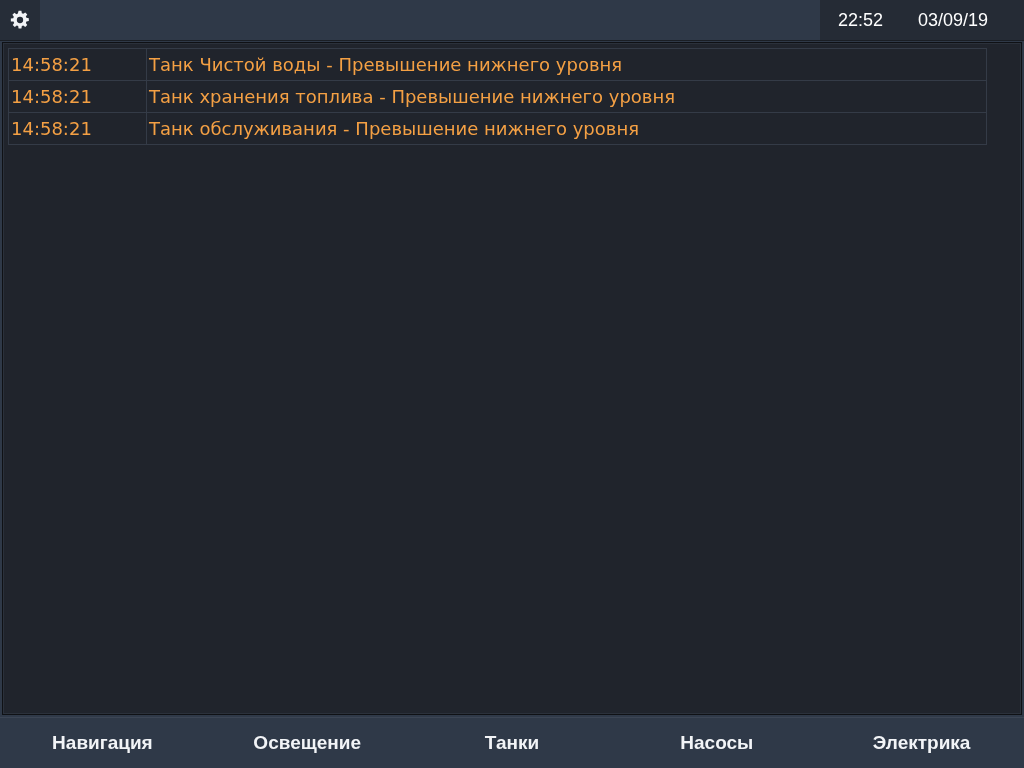  I want to click on nav-button: Навигация, so click(102, 743).